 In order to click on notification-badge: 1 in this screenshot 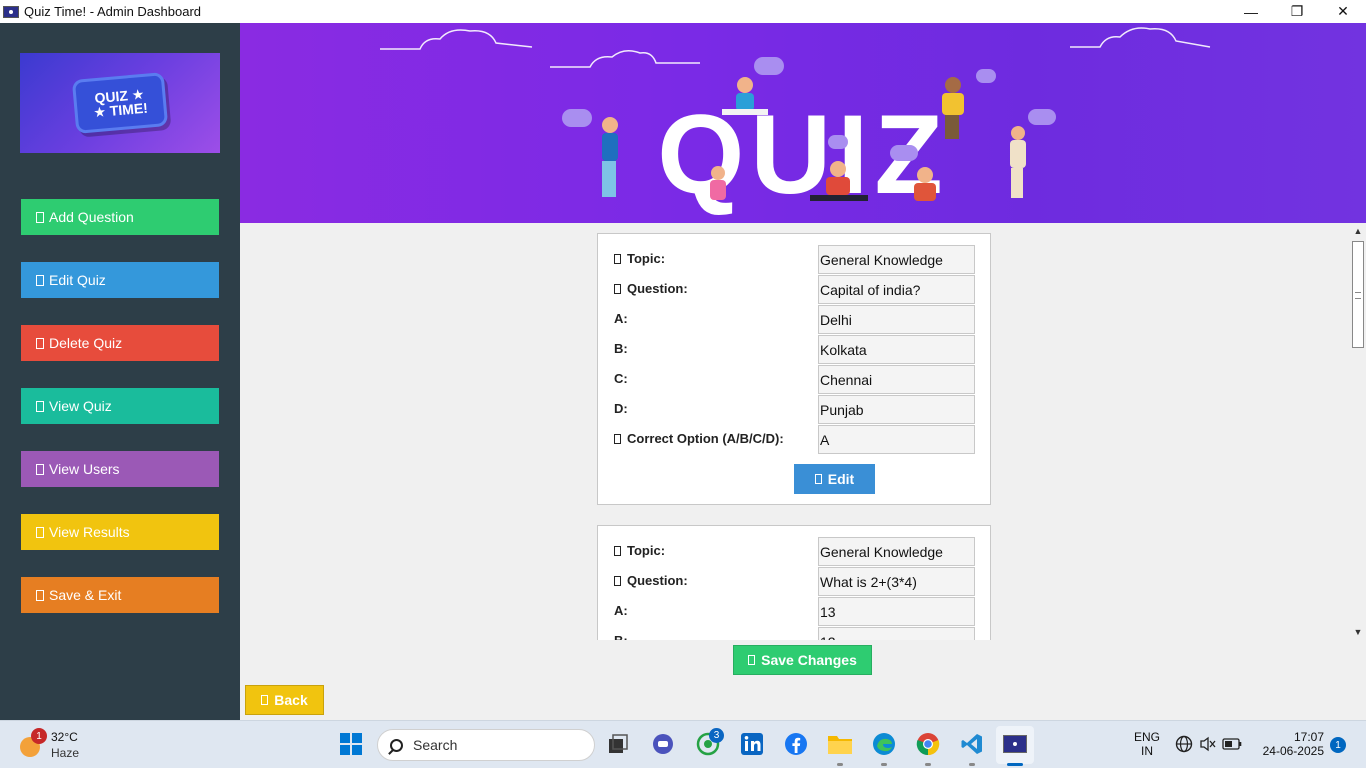, I will do `click(1338, 745)`.